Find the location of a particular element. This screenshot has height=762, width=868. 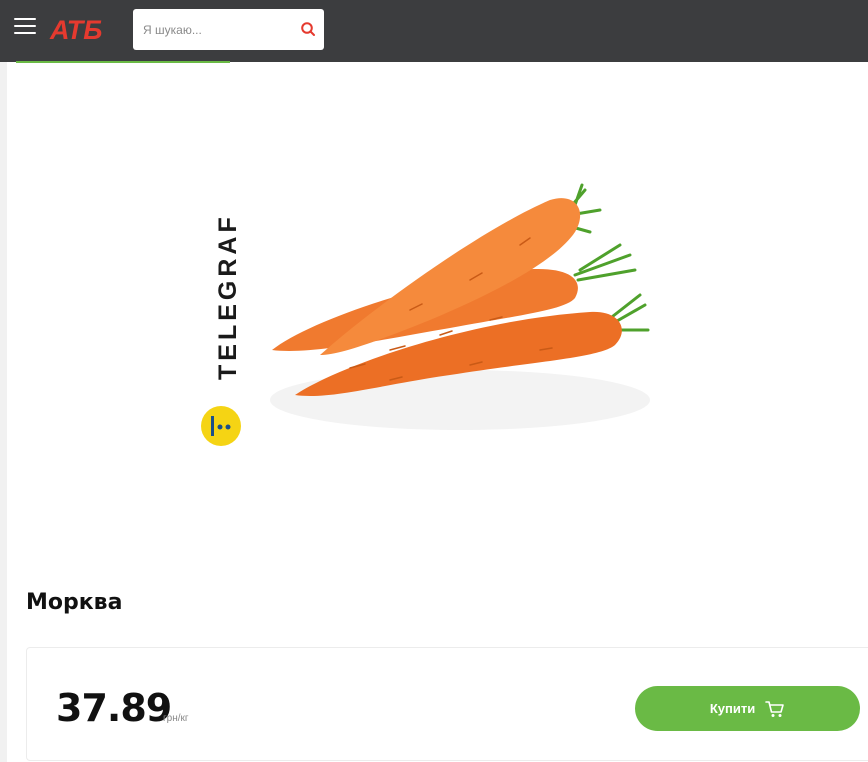

product-price: 37.89 is located at coordinates (114, 708).